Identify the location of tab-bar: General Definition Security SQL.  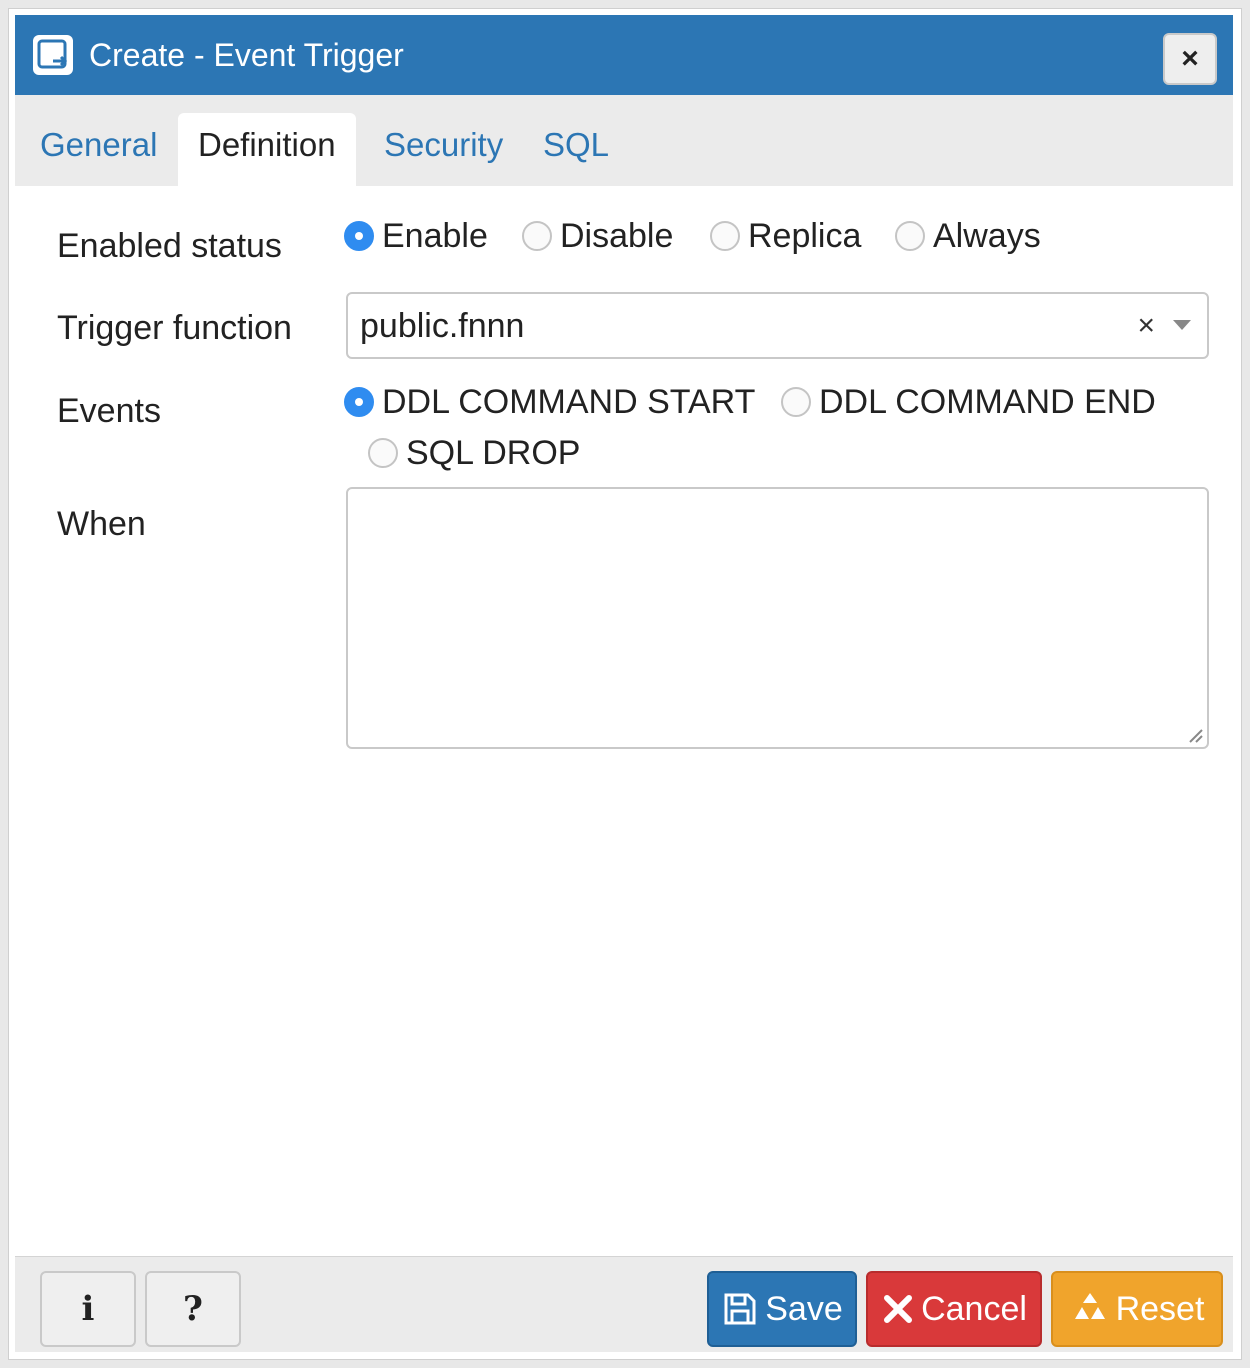
(624, 140).